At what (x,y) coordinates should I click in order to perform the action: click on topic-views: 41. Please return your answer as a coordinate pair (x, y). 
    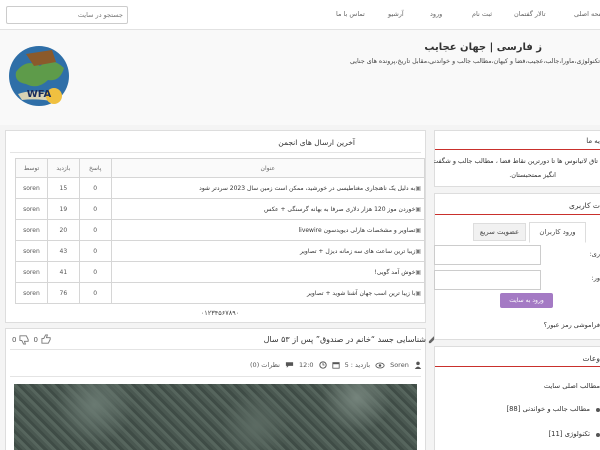
    Looking at the image, I should click on (63, 272).